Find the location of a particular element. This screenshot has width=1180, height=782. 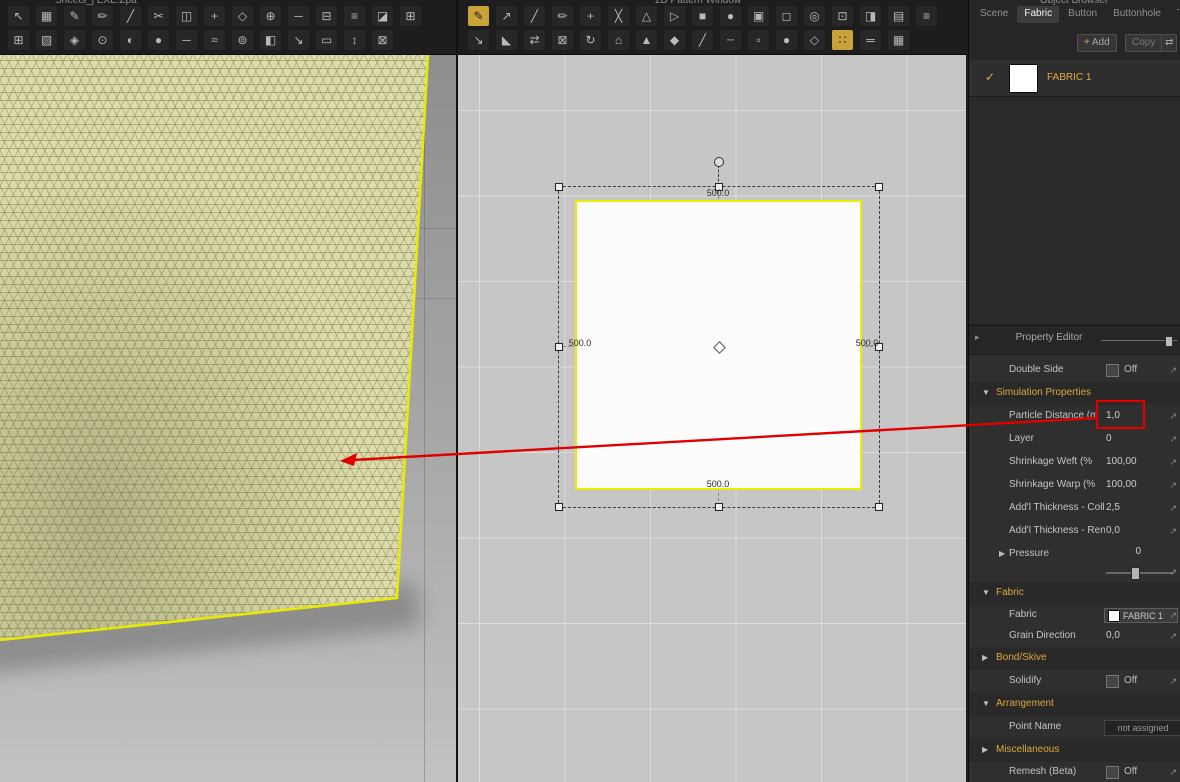

pressure-slider-track is located at coordinates (1140, 573).